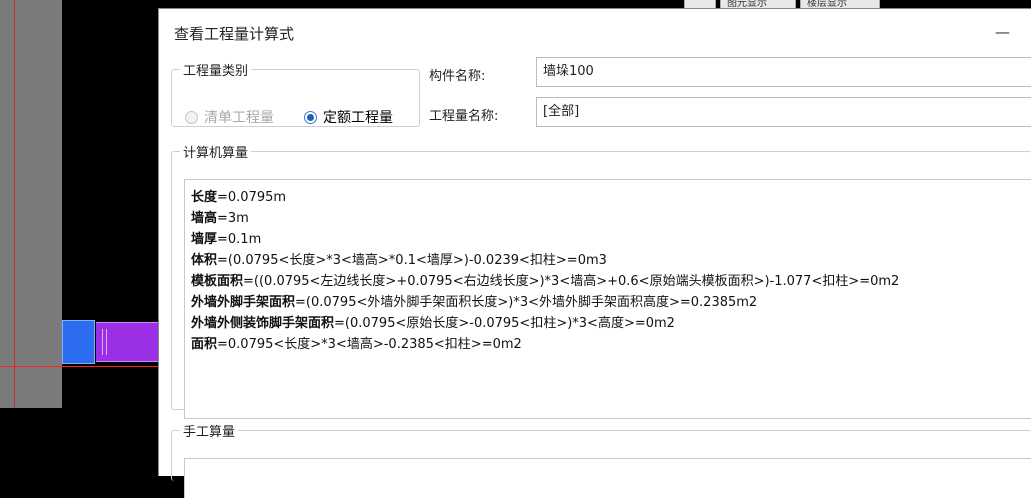 The width and height of the screenshot is (1031, 498). What do you see at coordinates (1002, 32) in the screenshot?
I see `minimize-button: —` at bounding box center [1002, 32].